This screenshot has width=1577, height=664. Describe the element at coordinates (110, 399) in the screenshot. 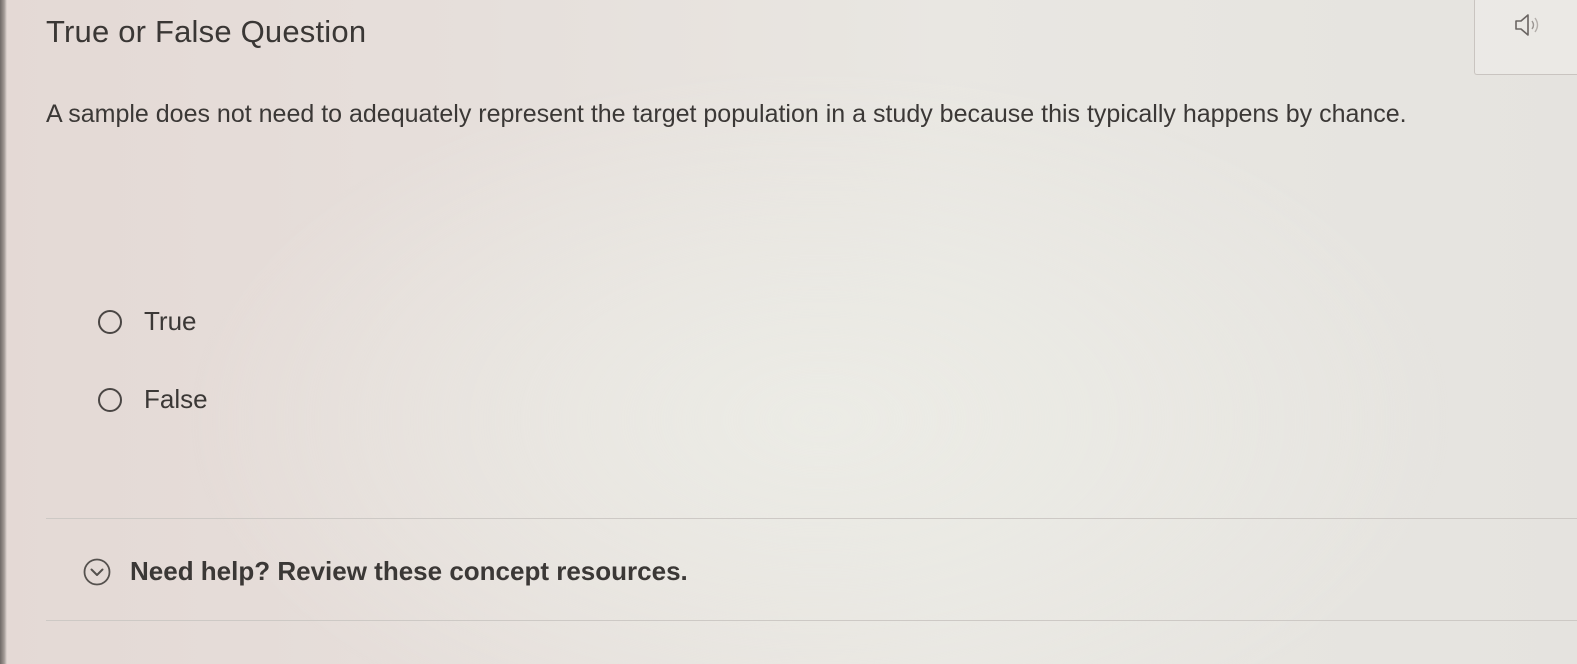

I see `radio-button-false` at that location.